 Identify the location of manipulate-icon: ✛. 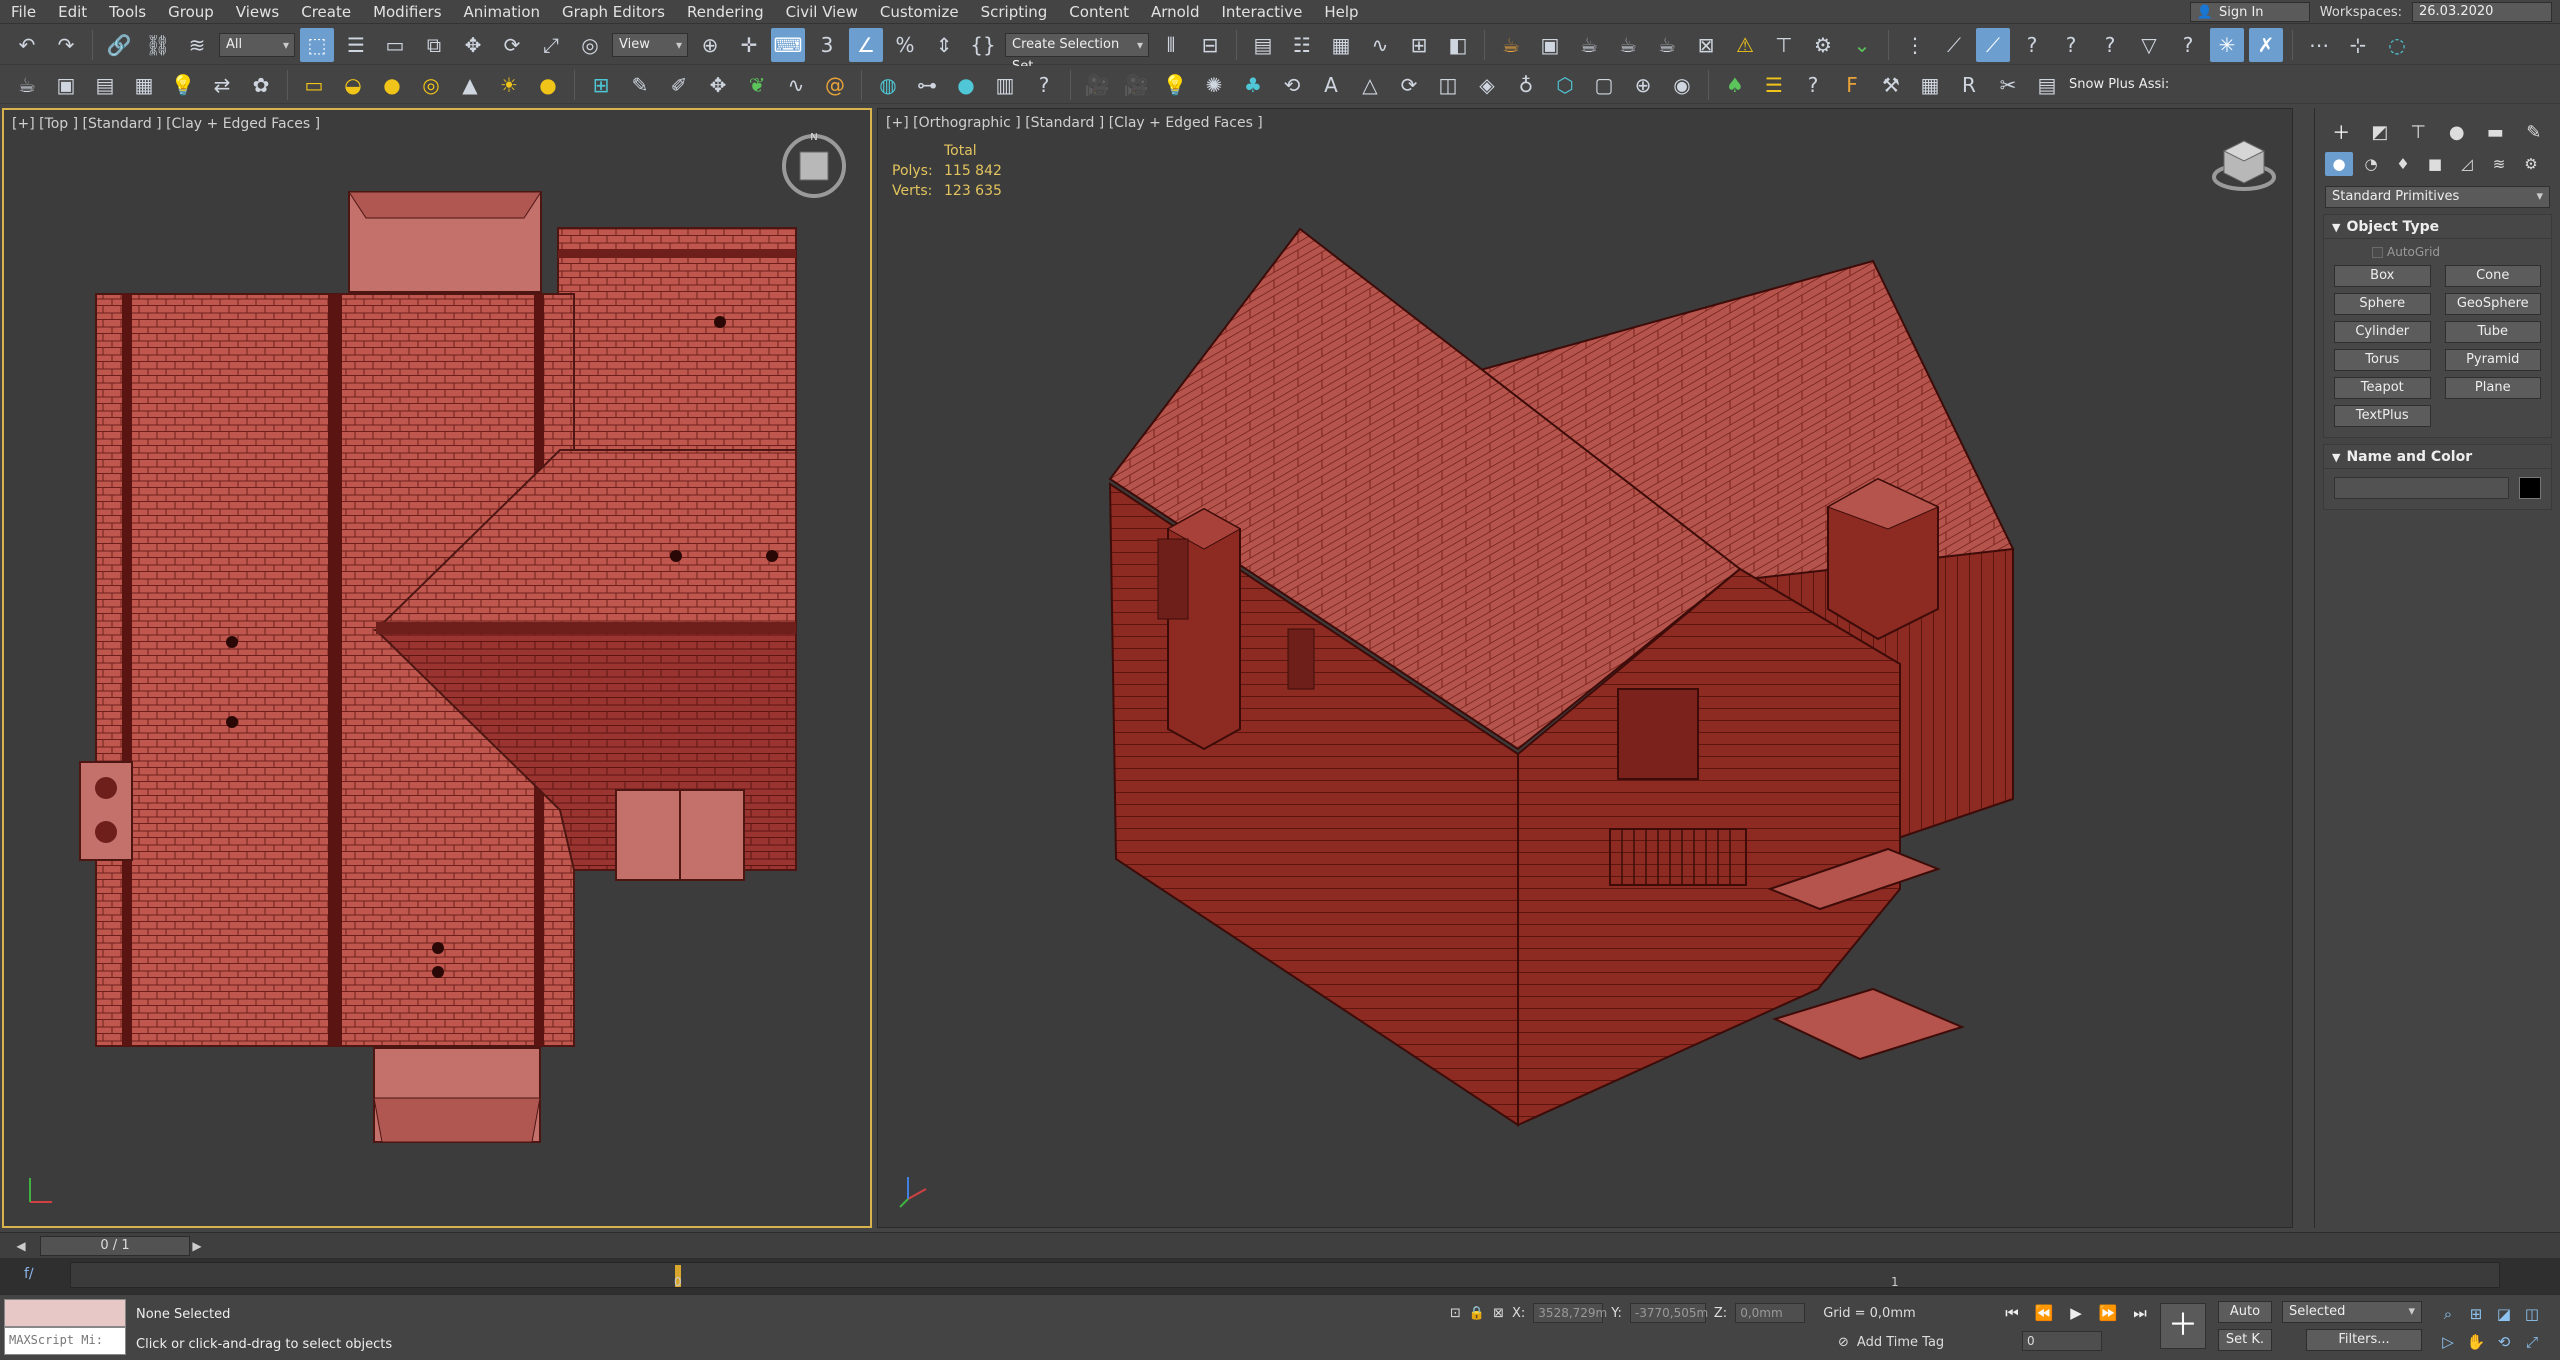
(749, 45).